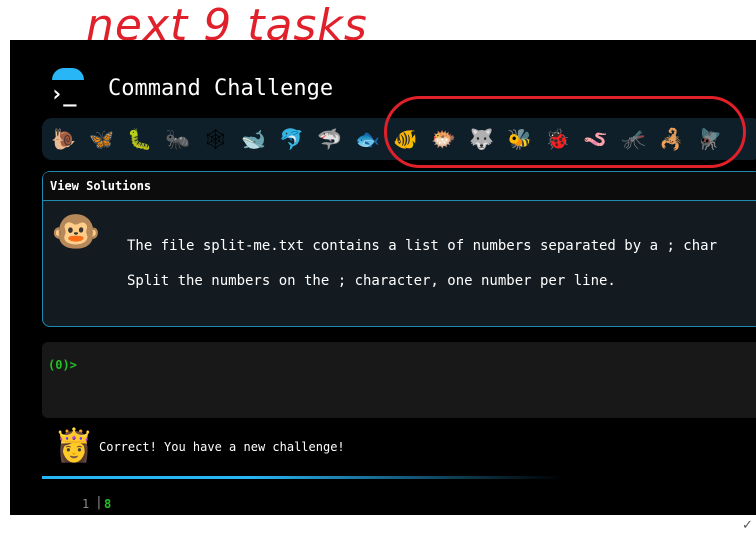 This screenshot has width=756, height=533. What do you see at coordinates (221, 88) in the screenshot?
I see `app-title: Command Challenge` at bounding box center [221, 88].